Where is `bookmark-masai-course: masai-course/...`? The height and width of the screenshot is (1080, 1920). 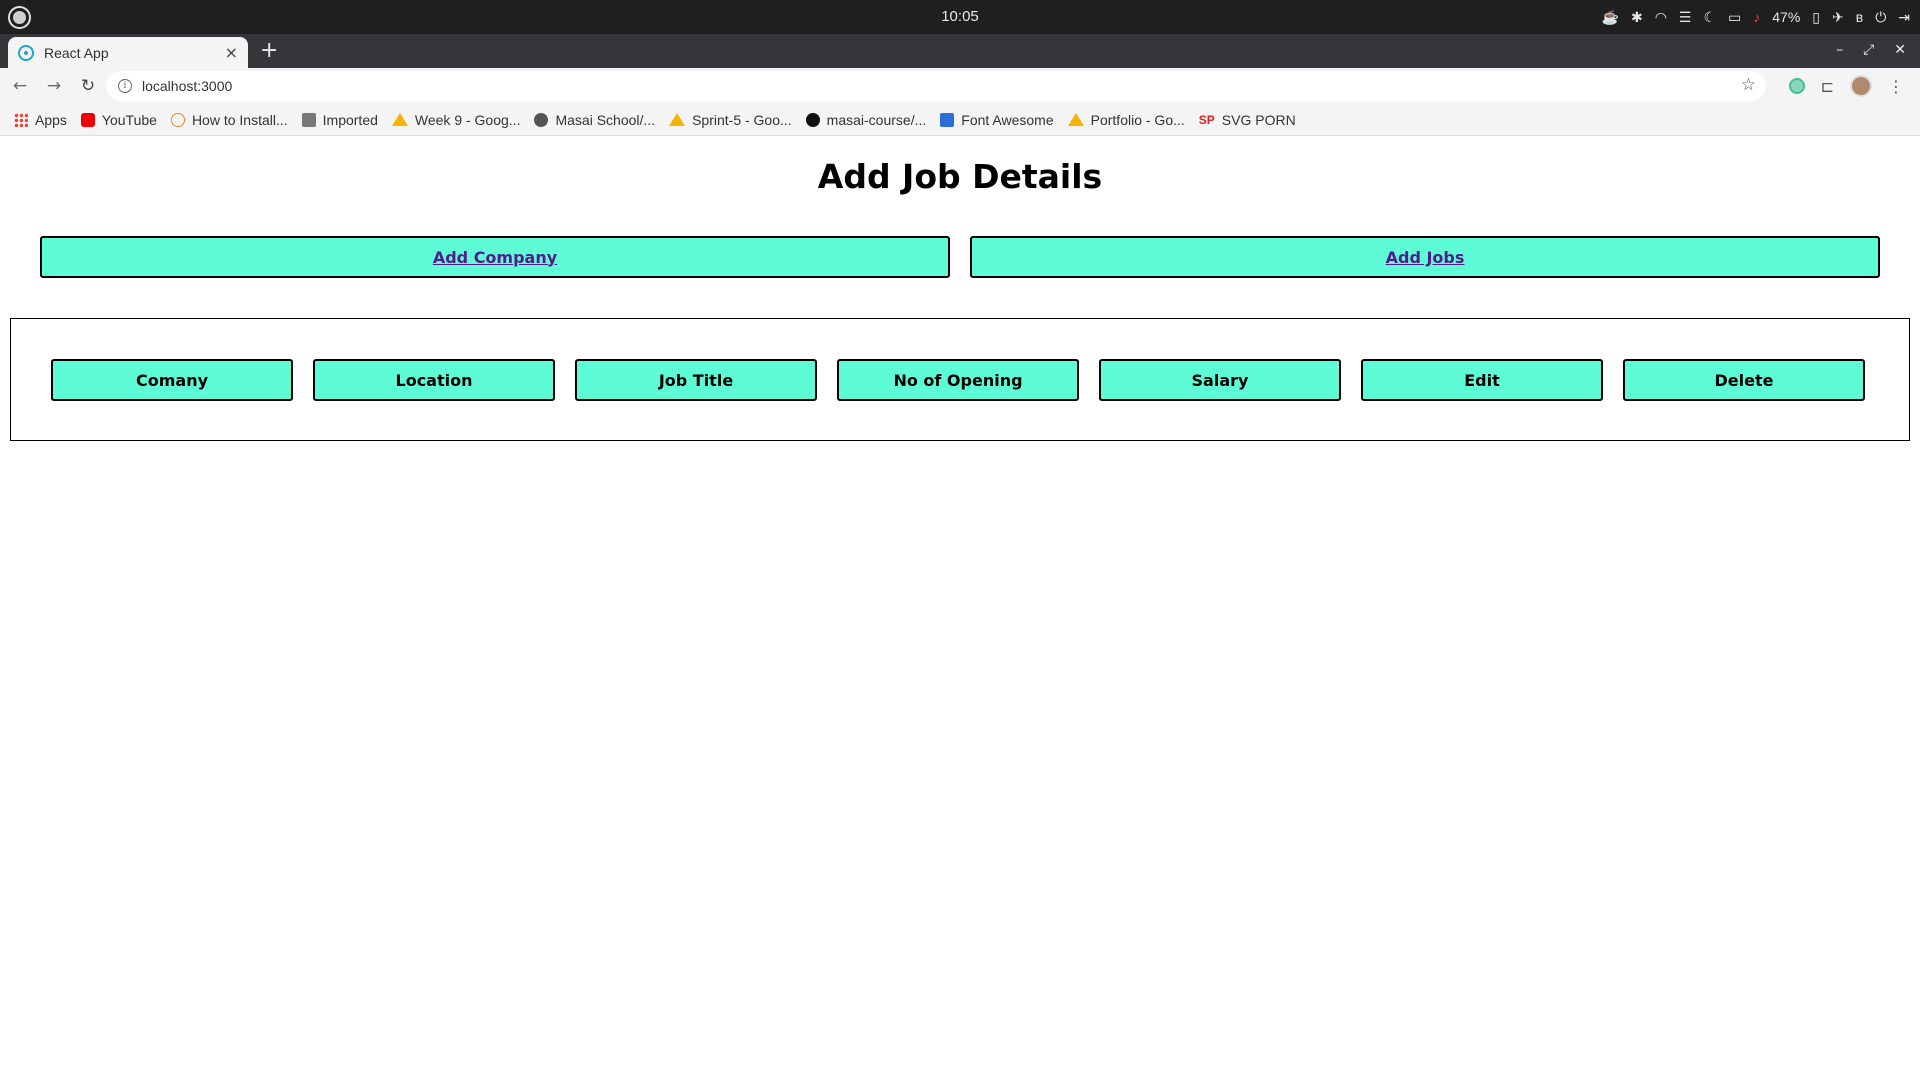
bookmark-masai-course: masai-course/... is located at coordinates (866, 119).